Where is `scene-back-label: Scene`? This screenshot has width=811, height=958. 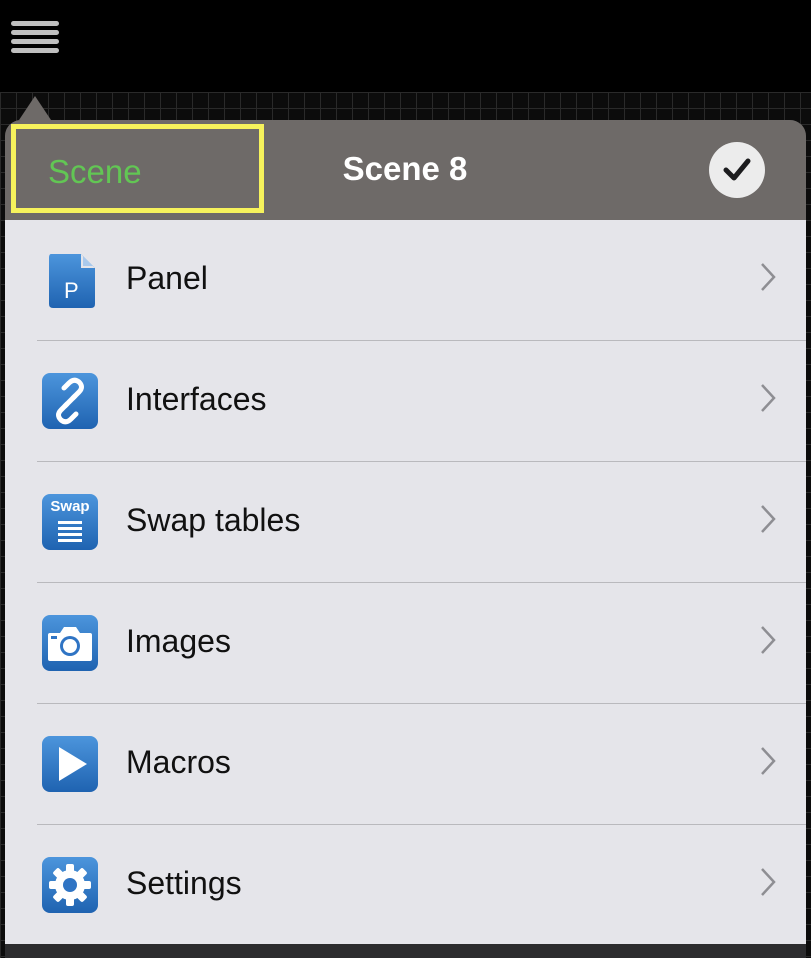 scene-back-label: Scene is located at coordinates (95, 171).